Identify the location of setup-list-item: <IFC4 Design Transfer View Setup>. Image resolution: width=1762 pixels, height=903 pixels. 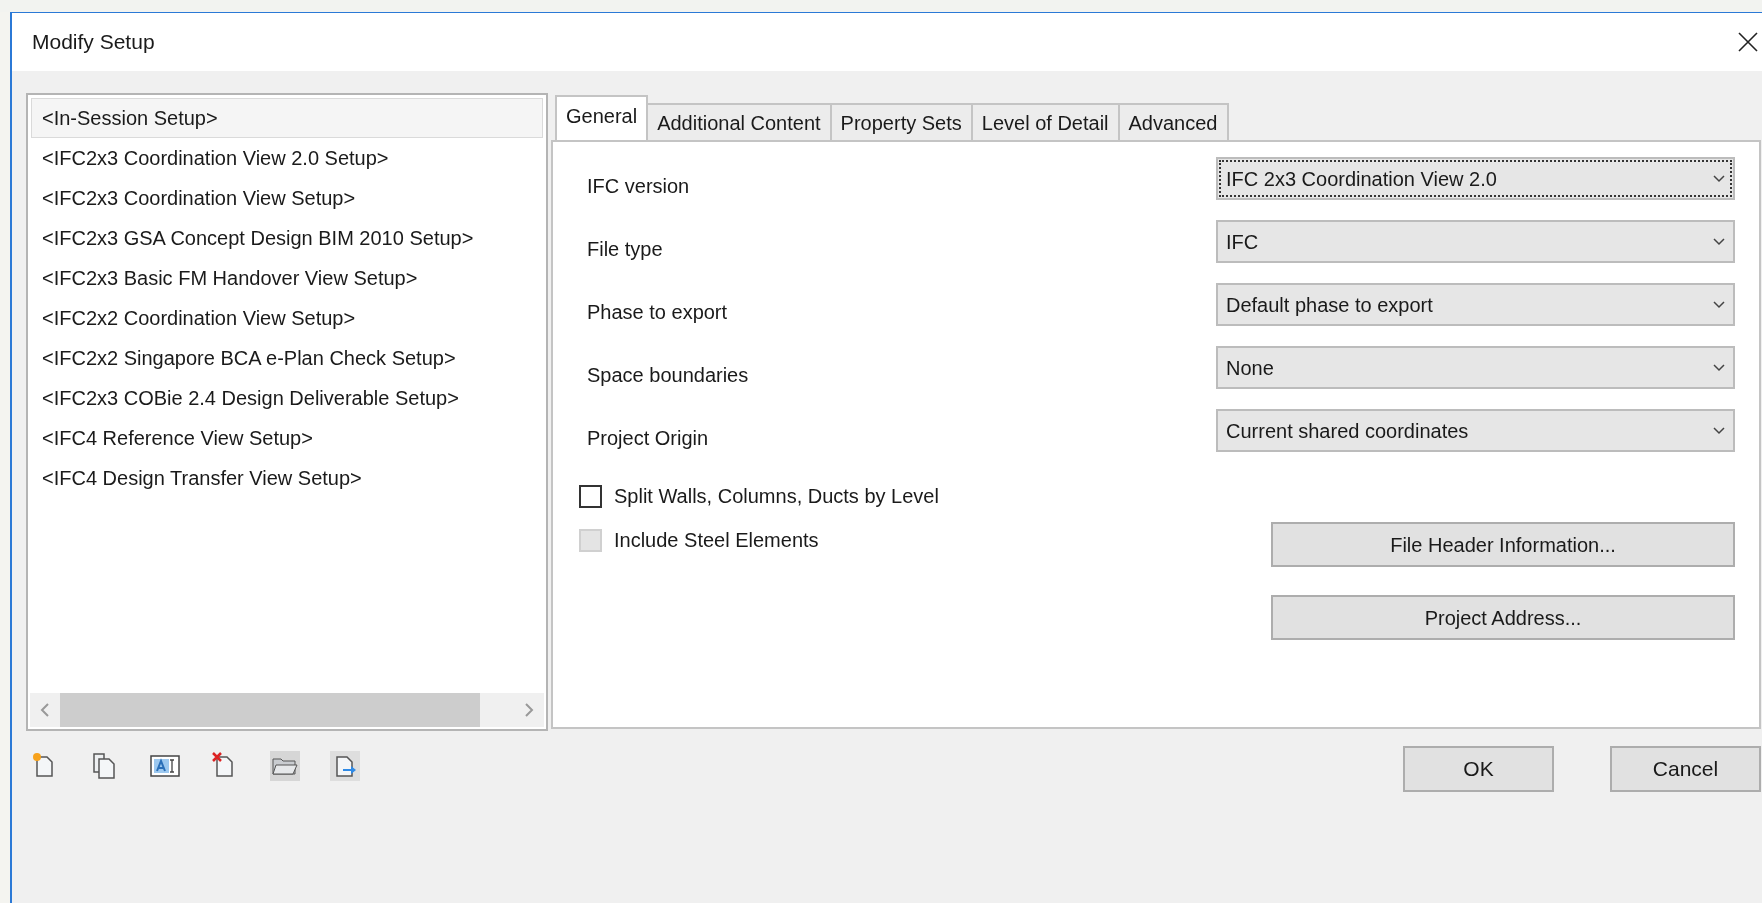
(287, 478).